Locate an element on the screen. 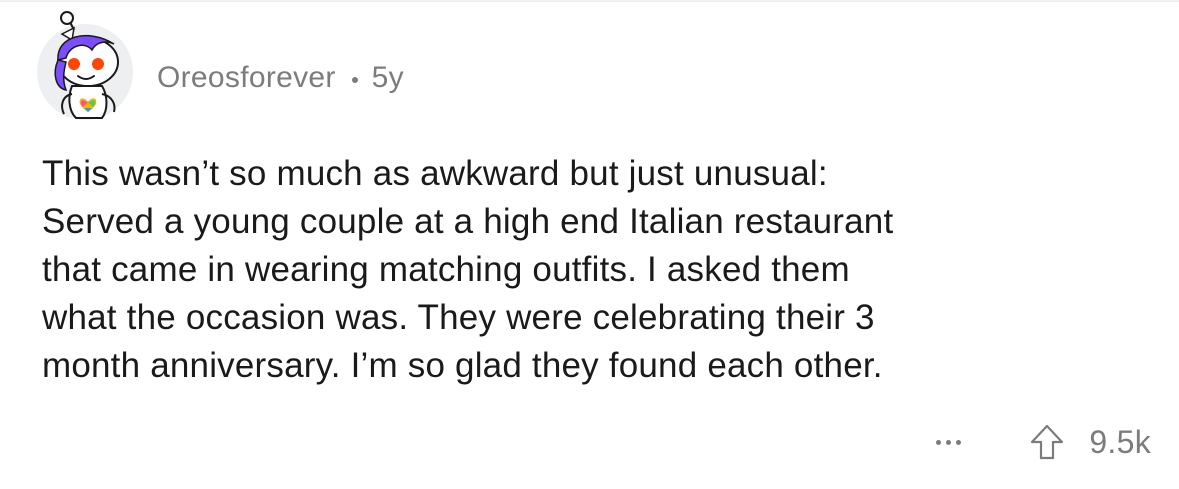  snoo-avatar-icon is located at coordinates (85, 65).